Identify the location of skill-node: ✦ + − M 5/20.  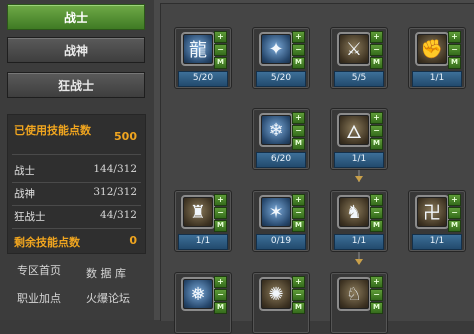
(281, 58).